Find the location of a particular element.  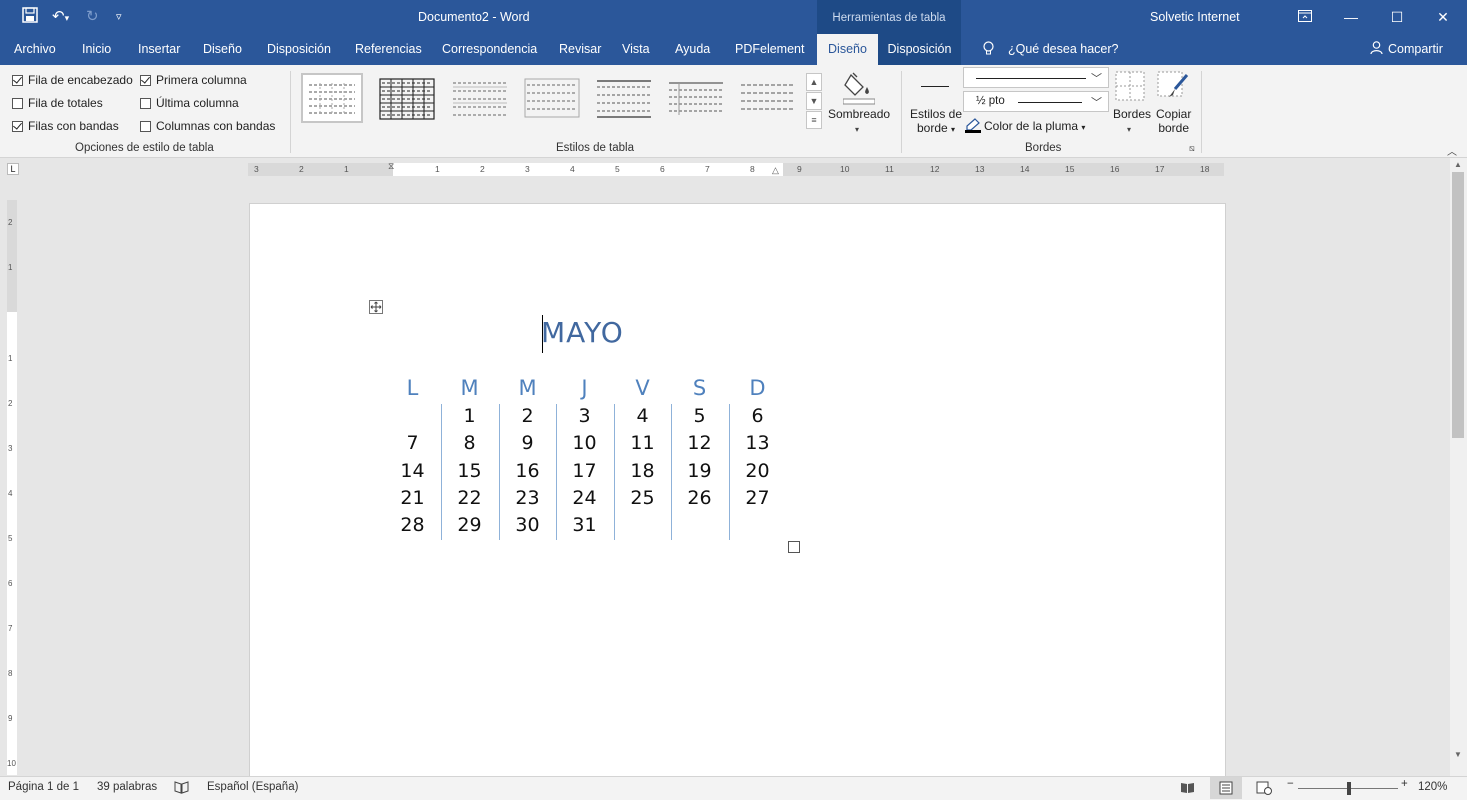

share-button: Compartir is located at coordinates (1415, 49).